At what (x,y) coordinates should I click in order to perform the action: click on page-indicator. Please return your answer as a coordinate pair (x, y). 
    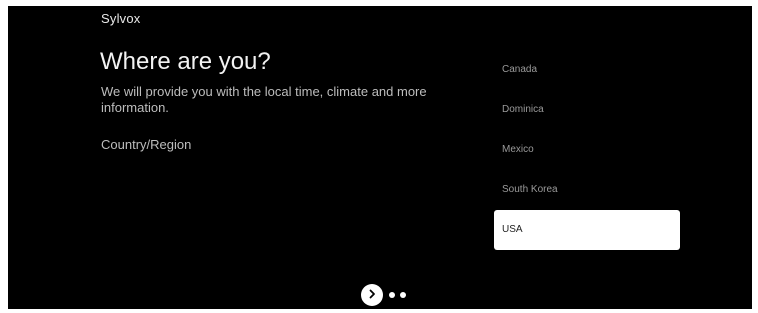
    Looking at the image, I should click on (386, 295).